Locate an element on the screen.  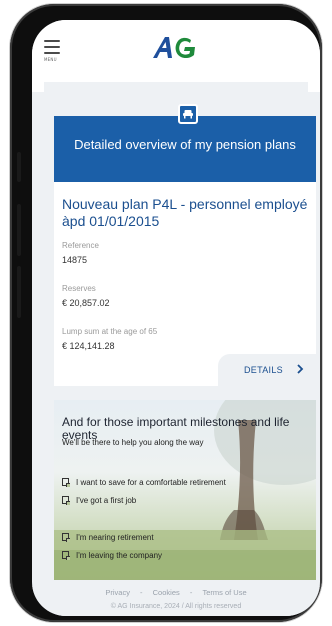
option-leaving-company: I'm leaving the company is located at coordinates (112, 555).